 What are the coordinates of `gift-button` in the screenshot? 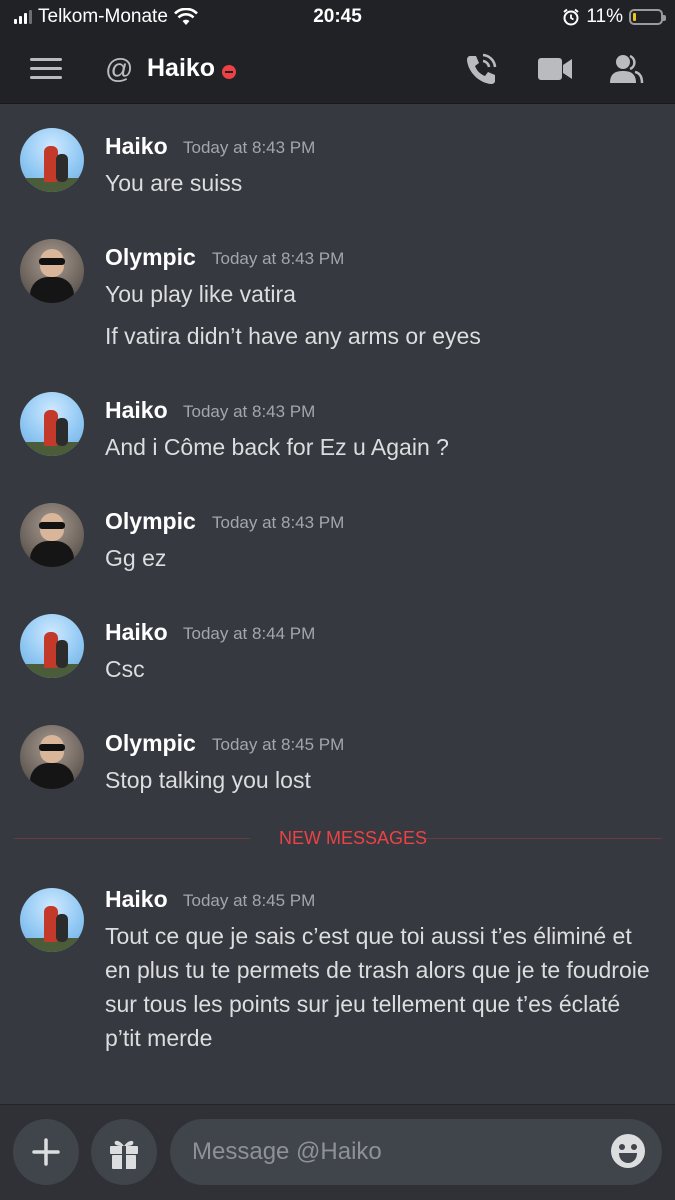 It's located at (124, 1152).